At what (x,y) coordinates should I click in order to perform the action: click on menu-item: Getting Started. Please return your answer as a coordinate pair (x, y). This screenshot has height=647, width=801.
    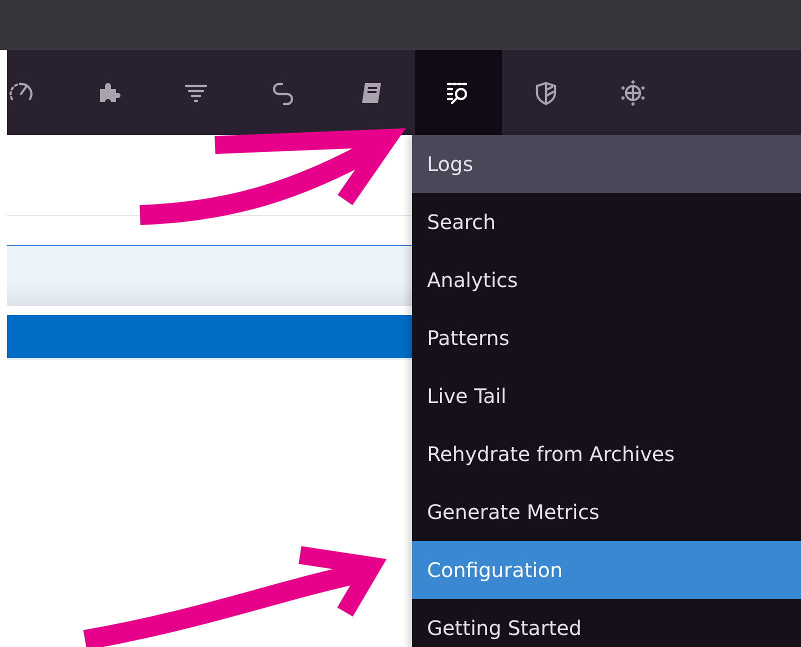
    Looking at the image, I should click on (606, 623).